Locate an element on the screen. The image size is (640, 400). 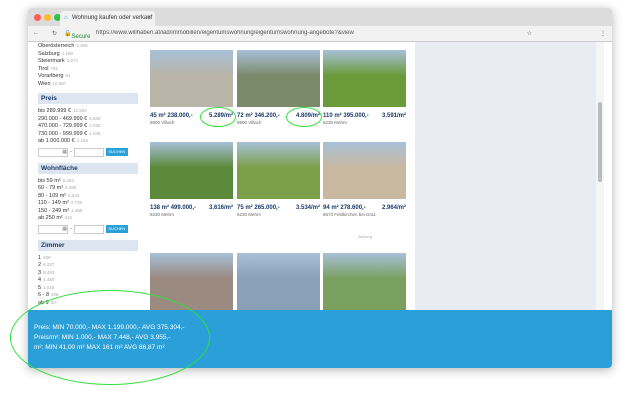
listing-price: 238.000,- is located at coordinates (180, 116).